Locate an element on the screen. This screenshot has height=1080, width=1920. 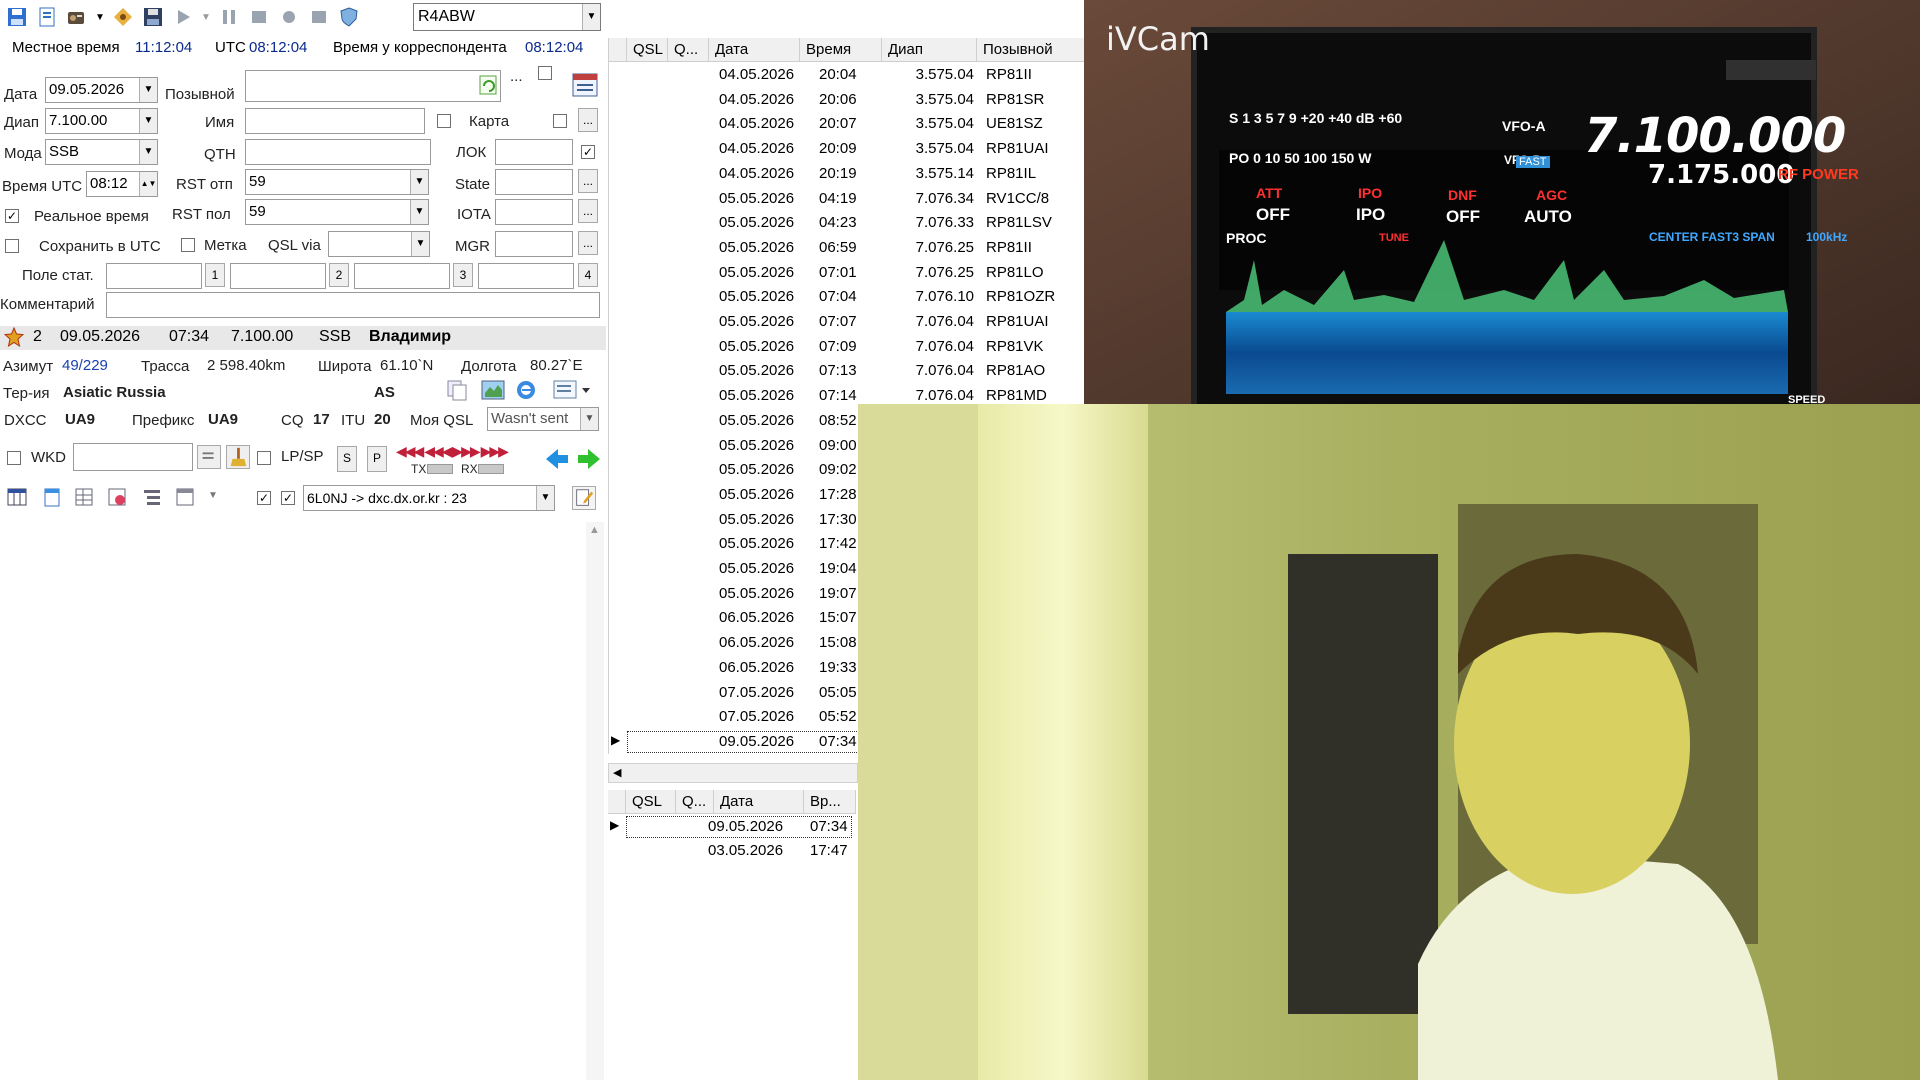
new-document-icon is located at coordinates (47, 17).